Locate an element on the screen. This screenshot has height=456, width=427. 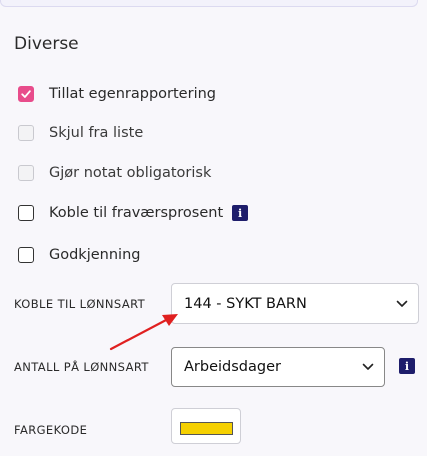
section-title: Diverse is located at coordinates (46, 44).